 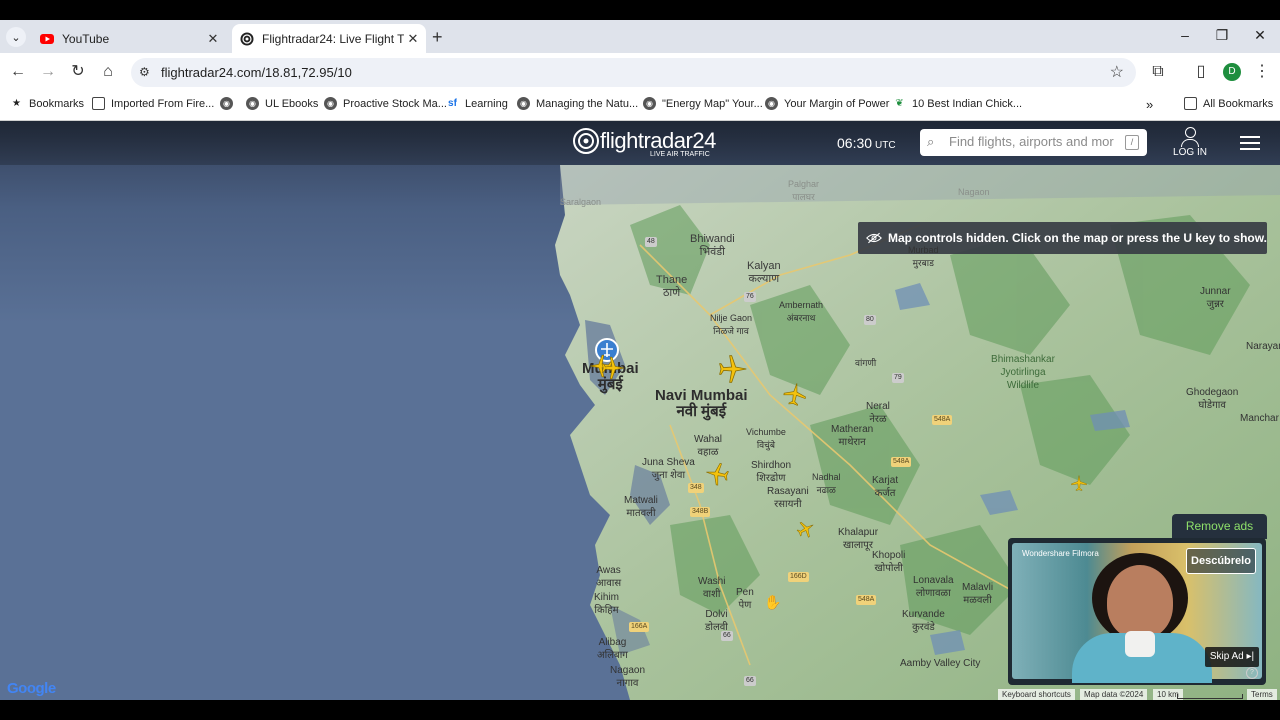 I want to click on place-name: Ambernath, so click(x=801, y=305).